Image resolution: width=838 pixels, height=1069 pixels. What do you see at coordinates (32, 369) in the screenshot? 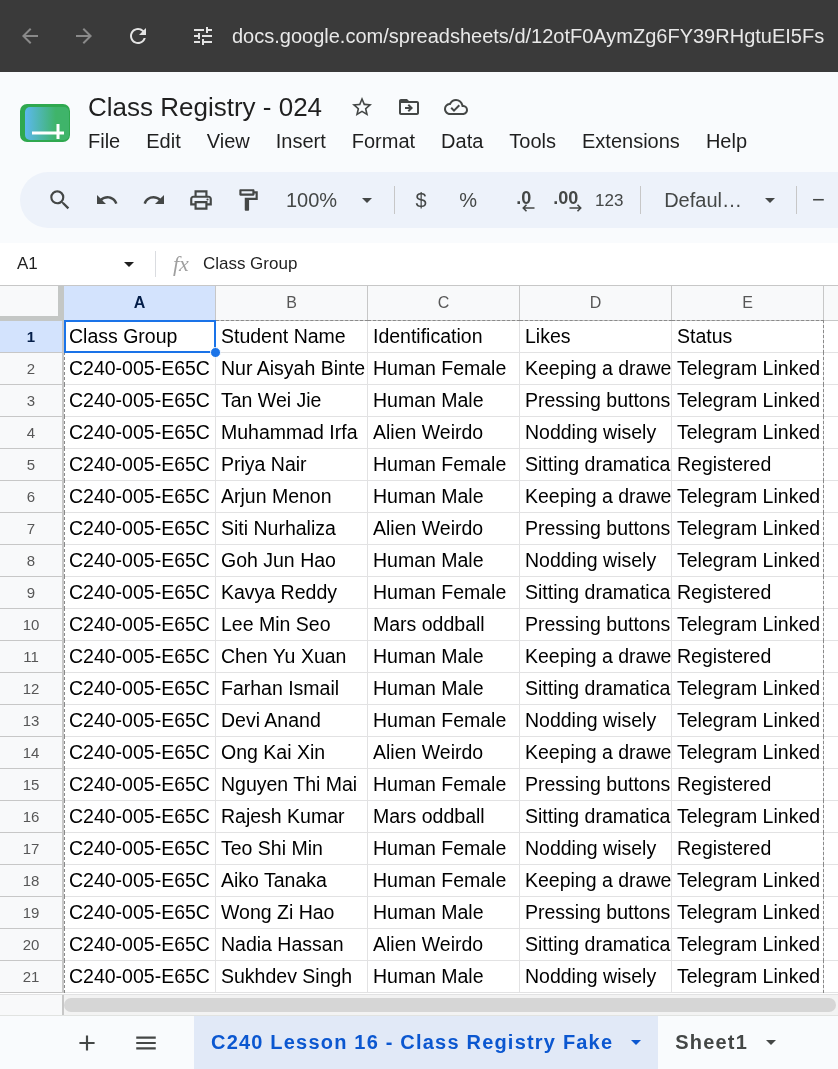
I see `row-header: 2` at bounding box center [32, 369].